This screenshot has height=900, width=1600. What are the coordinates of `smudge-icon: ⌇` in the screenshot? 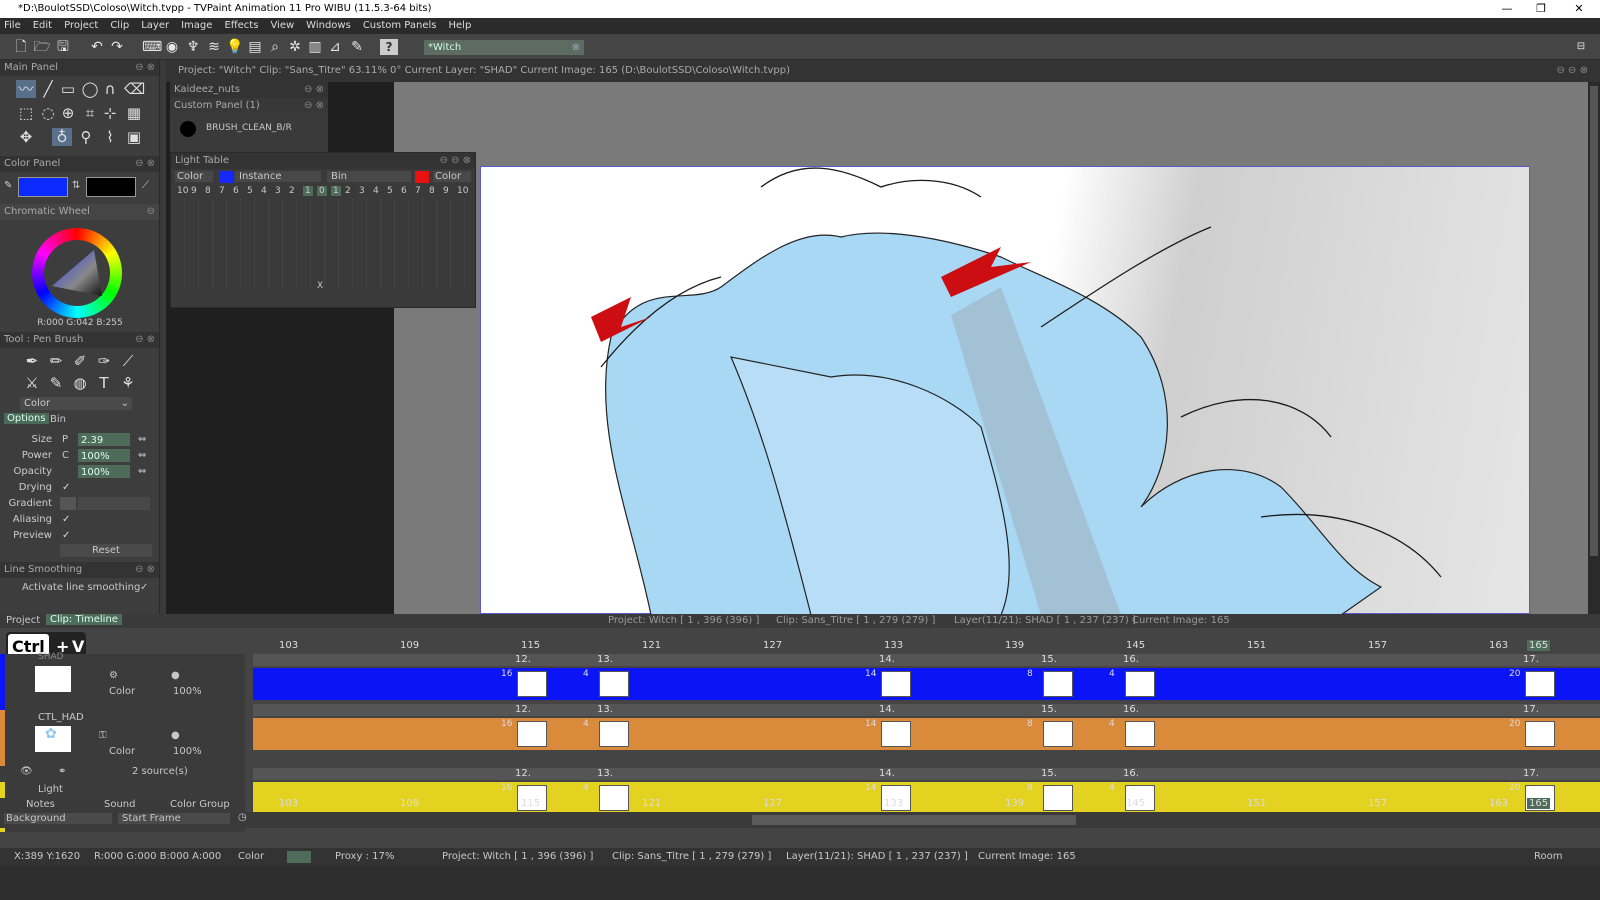 It's located at (110, 137).